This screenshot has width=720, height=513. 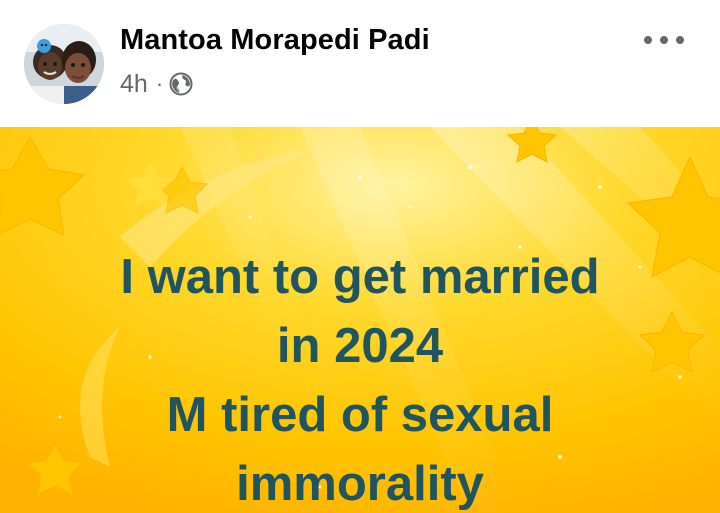 What do you see at coordinates (360, 415) in the screenshot?
I see `post-text-line: M tired of sexual` at bounding box center [360, 415].